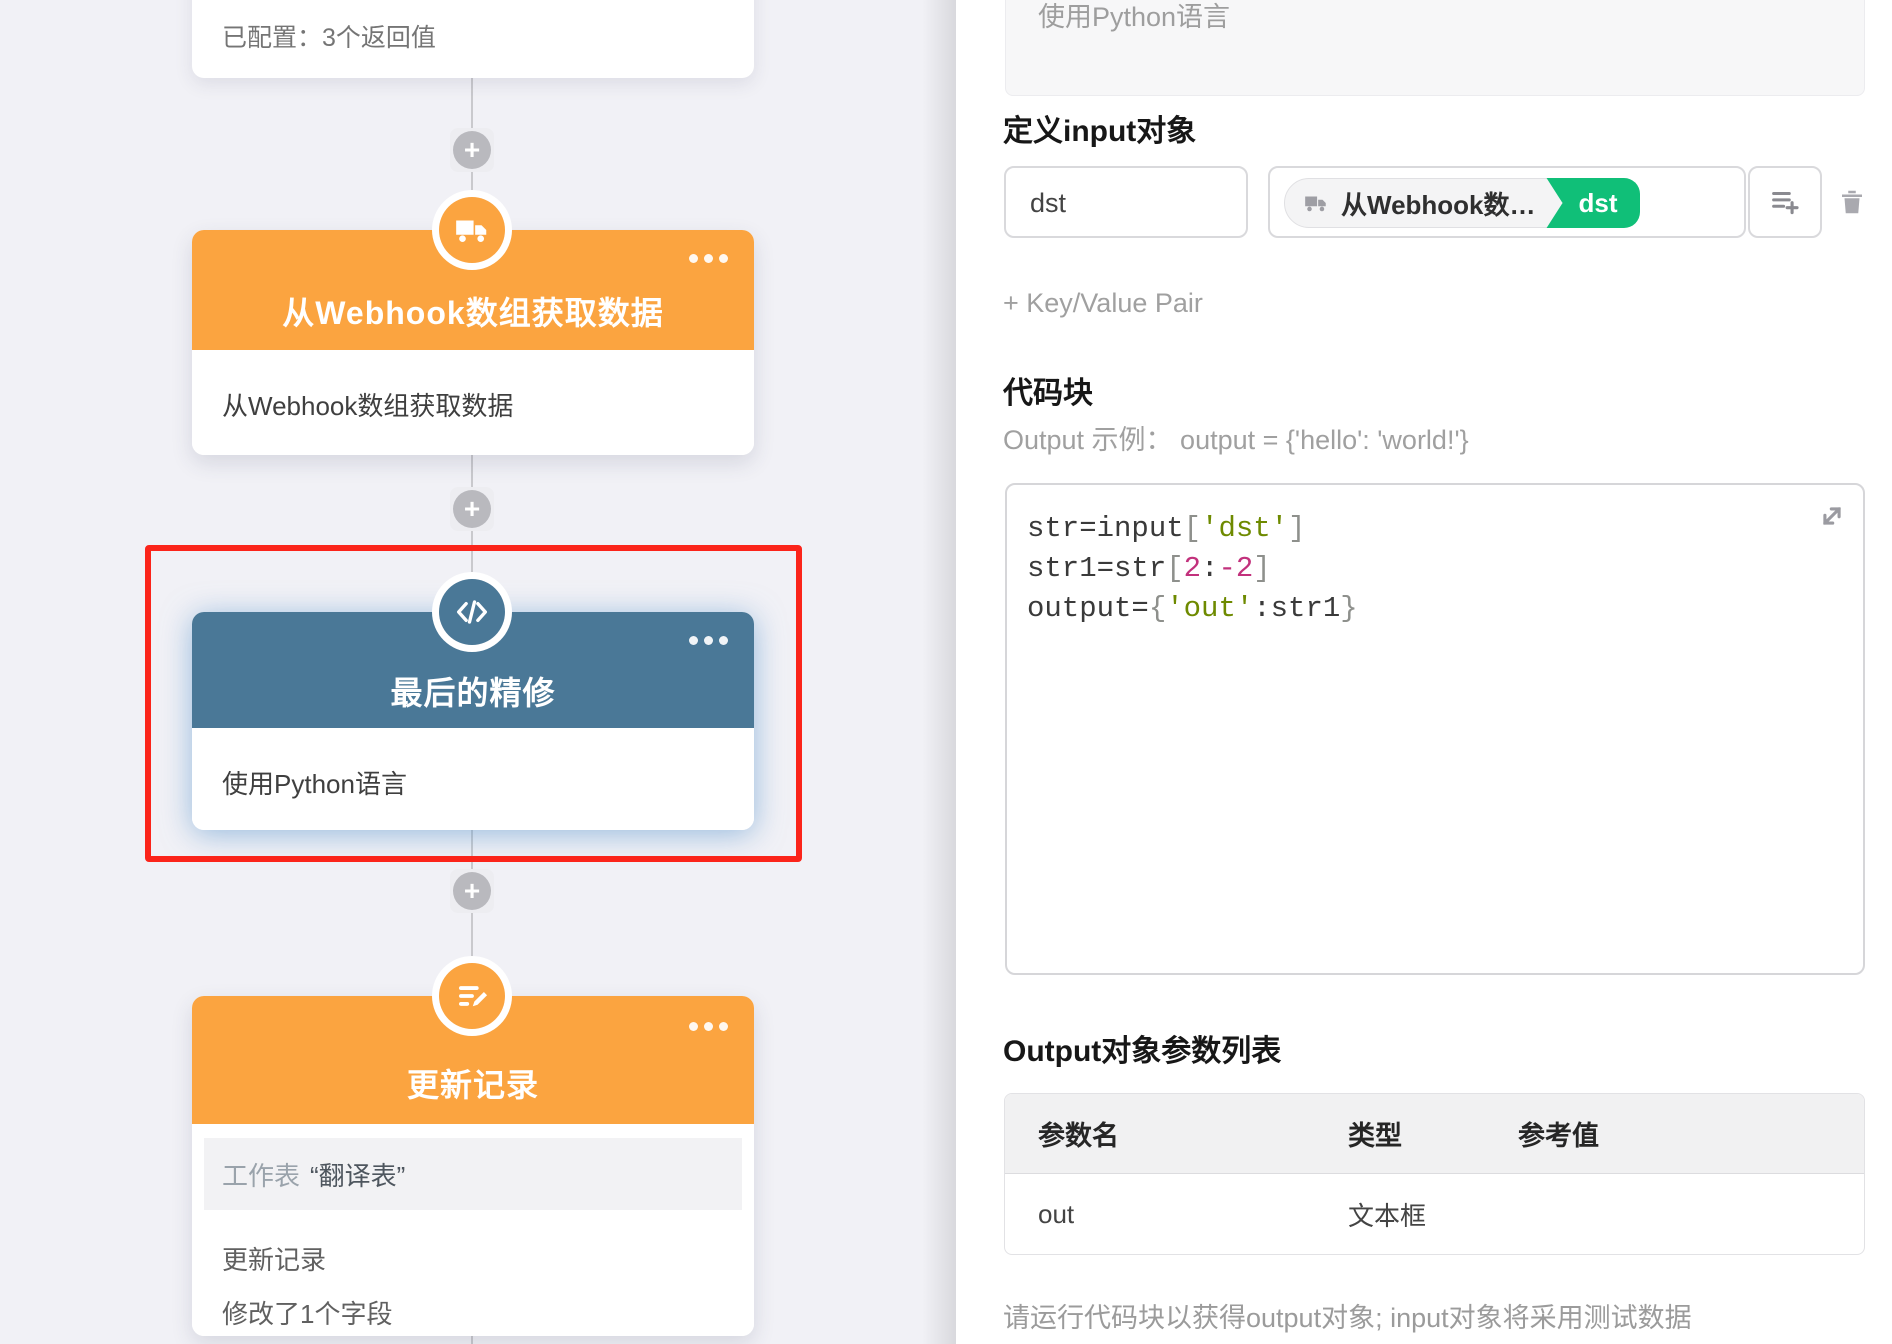  Describe the element at coordinates (329, 38) in the screenshot. I see `trigger-config-status: 已配置：3个返回值` at that location.